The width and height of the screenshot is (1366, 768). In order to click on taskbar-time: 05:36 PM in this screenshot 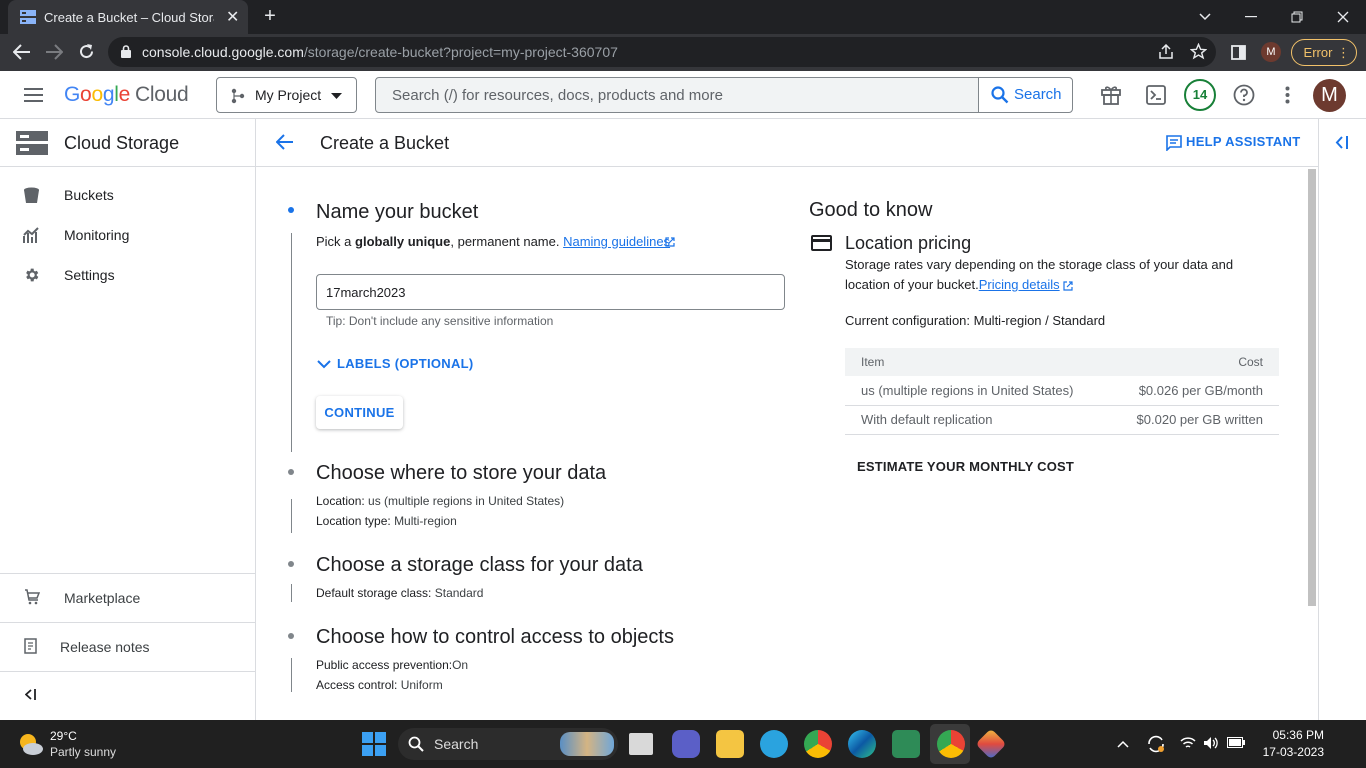, I will do `click(1293, 735)`.